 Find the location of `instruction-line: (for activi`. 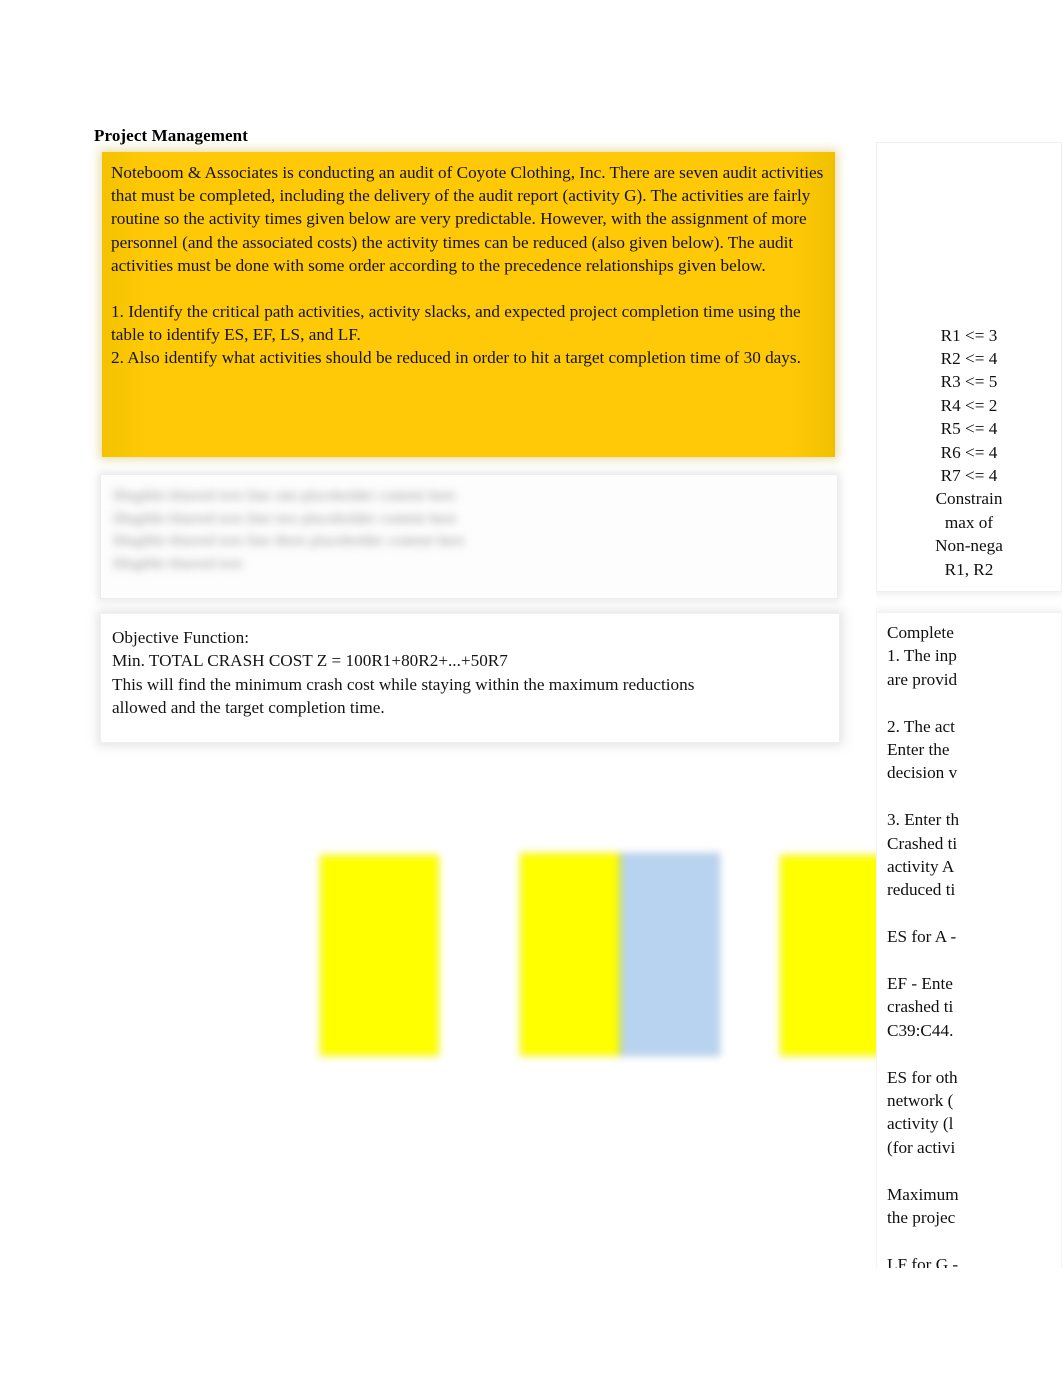

instruction-line: (for activi is located at coordinates (921, 1147).